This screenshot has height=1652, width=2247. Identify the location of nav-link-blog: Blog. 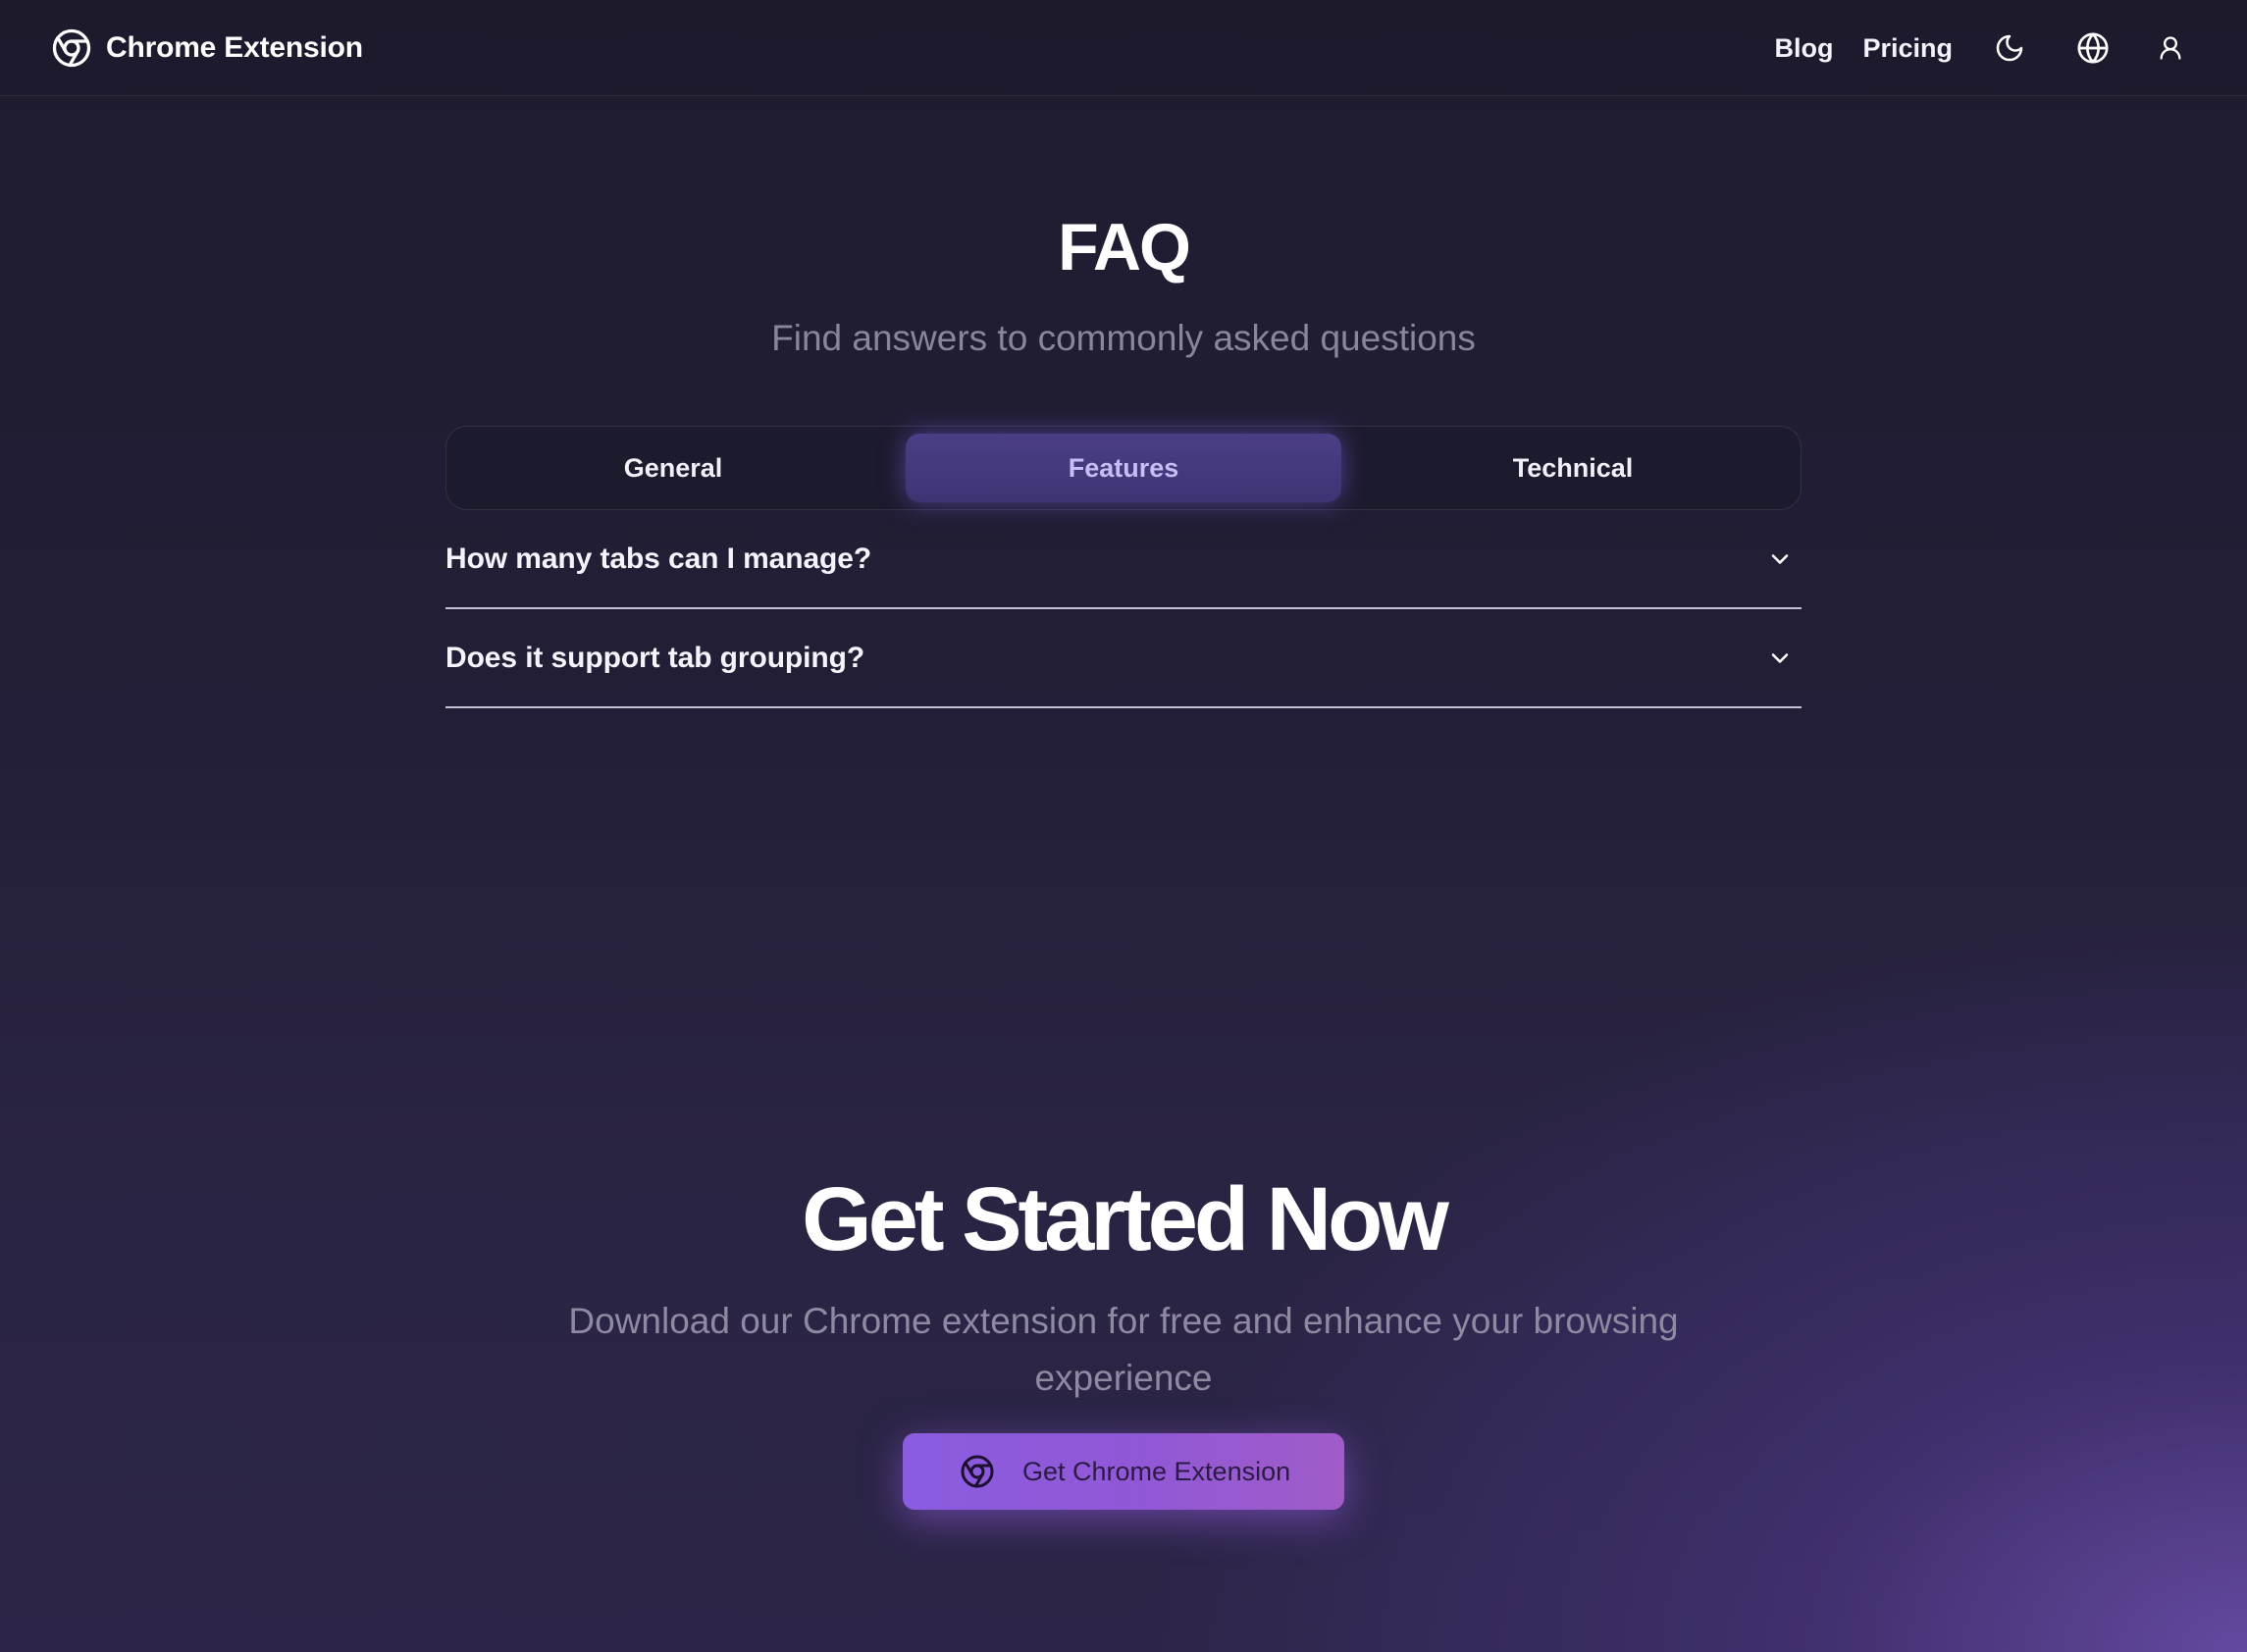
(1804, 48).